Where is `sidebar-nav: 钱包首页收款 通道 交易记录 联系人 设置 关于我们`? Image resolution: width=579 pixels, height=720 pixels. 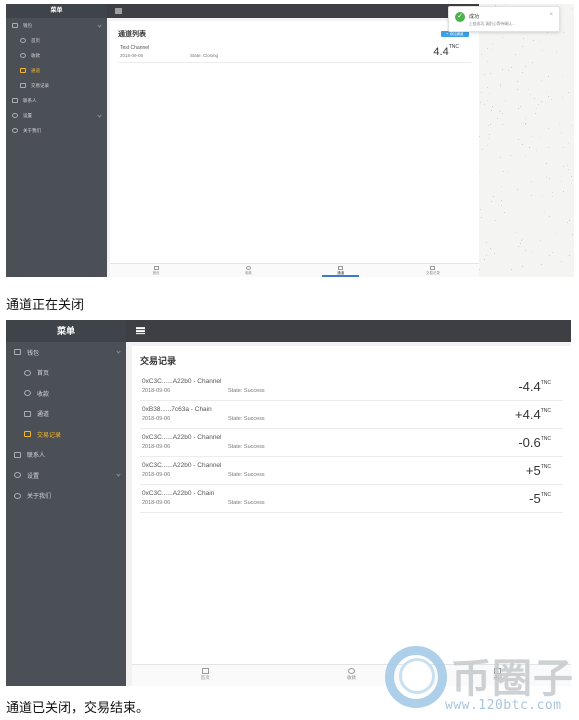
sidebar-nav: 钱包首页收款 通道 交易记录 联系人 设置 关于我们 is located at coordinates (66, 424).